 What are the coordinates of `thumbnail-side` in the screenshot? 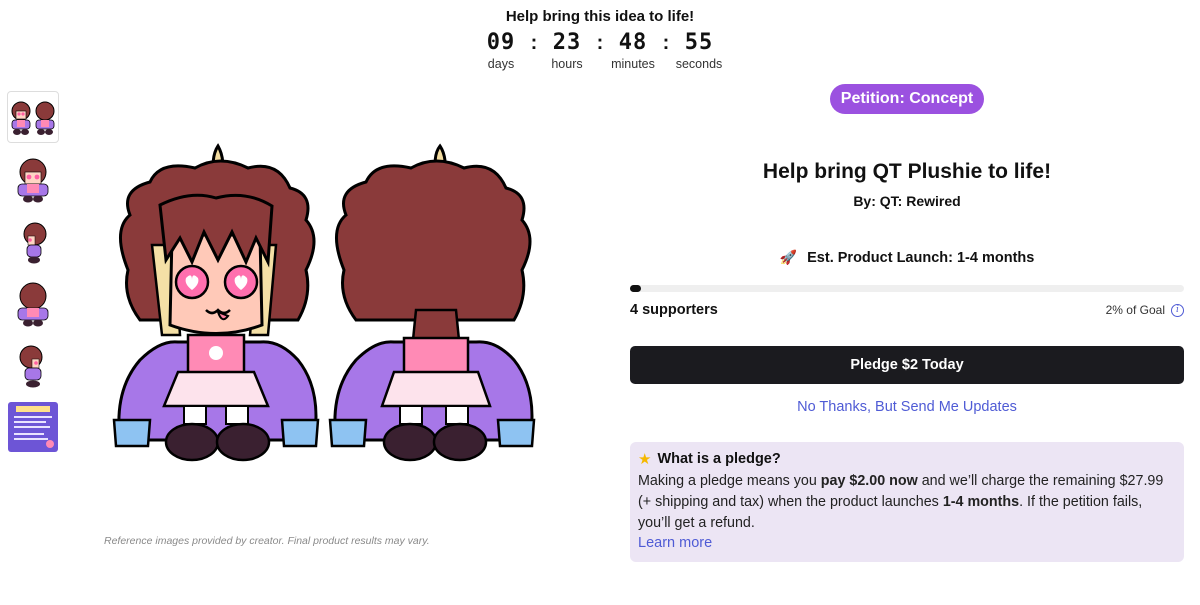 It's located at (33, 241).